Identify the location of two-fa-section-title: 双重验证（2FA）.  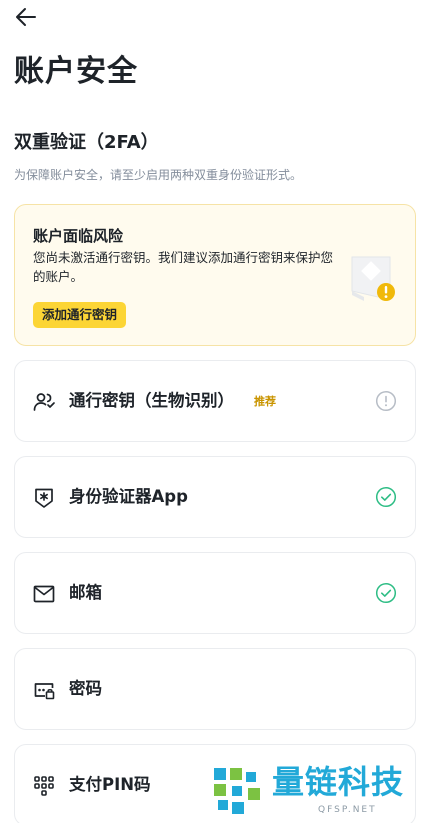
(86, 142).